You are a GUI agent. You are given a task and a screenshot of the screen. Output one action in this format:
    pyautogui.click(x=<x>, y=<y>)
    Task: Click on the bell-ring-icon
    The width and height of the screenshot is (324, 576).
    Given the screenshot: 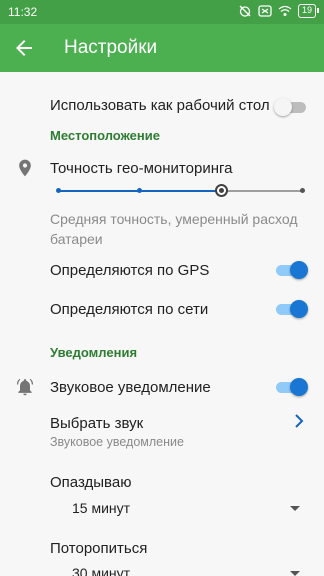 What is the action you would take?
    pyautogui.click(x=25, y=387)
    